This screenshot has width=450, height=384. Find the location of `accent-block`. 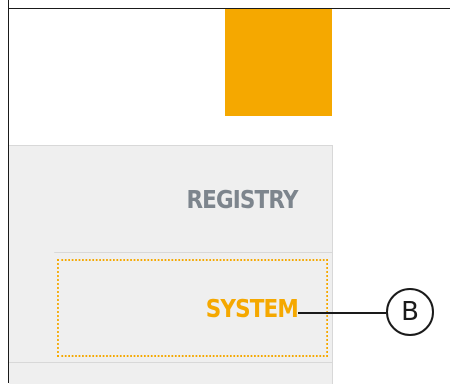

accent-block is located at coordinates (278, 62).